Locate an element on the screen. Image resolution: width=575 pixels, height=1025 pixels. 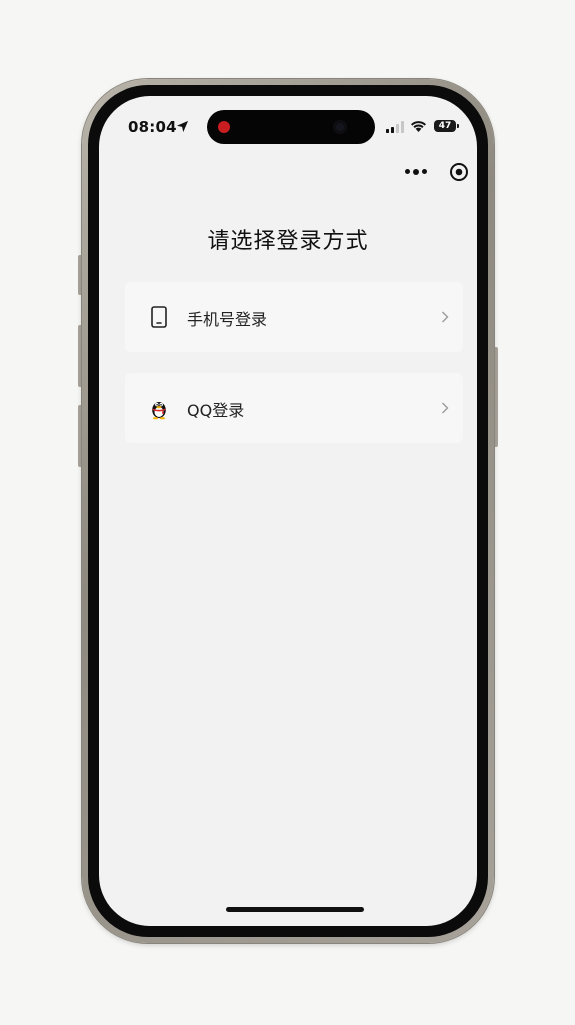
status-time: 08:04 is located at coordinates (152, 127).